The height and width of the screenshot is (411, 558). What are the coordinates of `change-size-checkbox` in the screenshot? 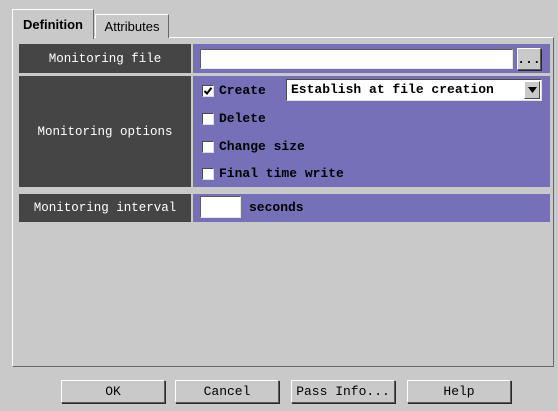 It's located at (208, 147).